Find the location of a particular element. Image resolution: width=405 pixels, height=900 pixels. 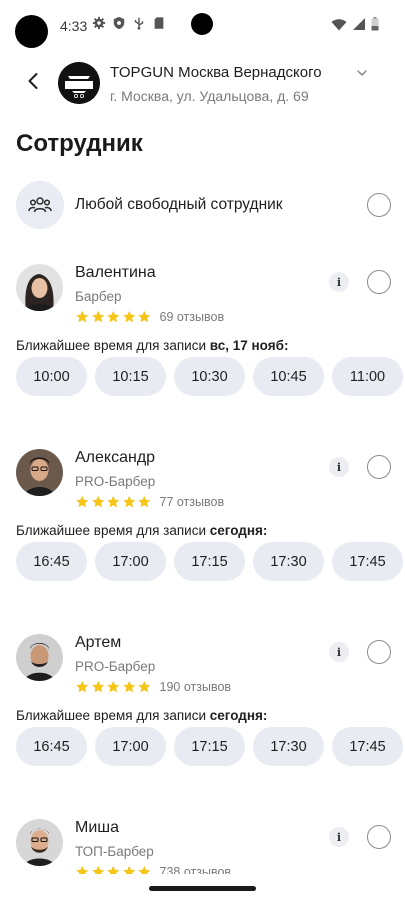

salon-address: г. Москва, ул. Удальцова, д. 69 is located at coordinates (209, 96).